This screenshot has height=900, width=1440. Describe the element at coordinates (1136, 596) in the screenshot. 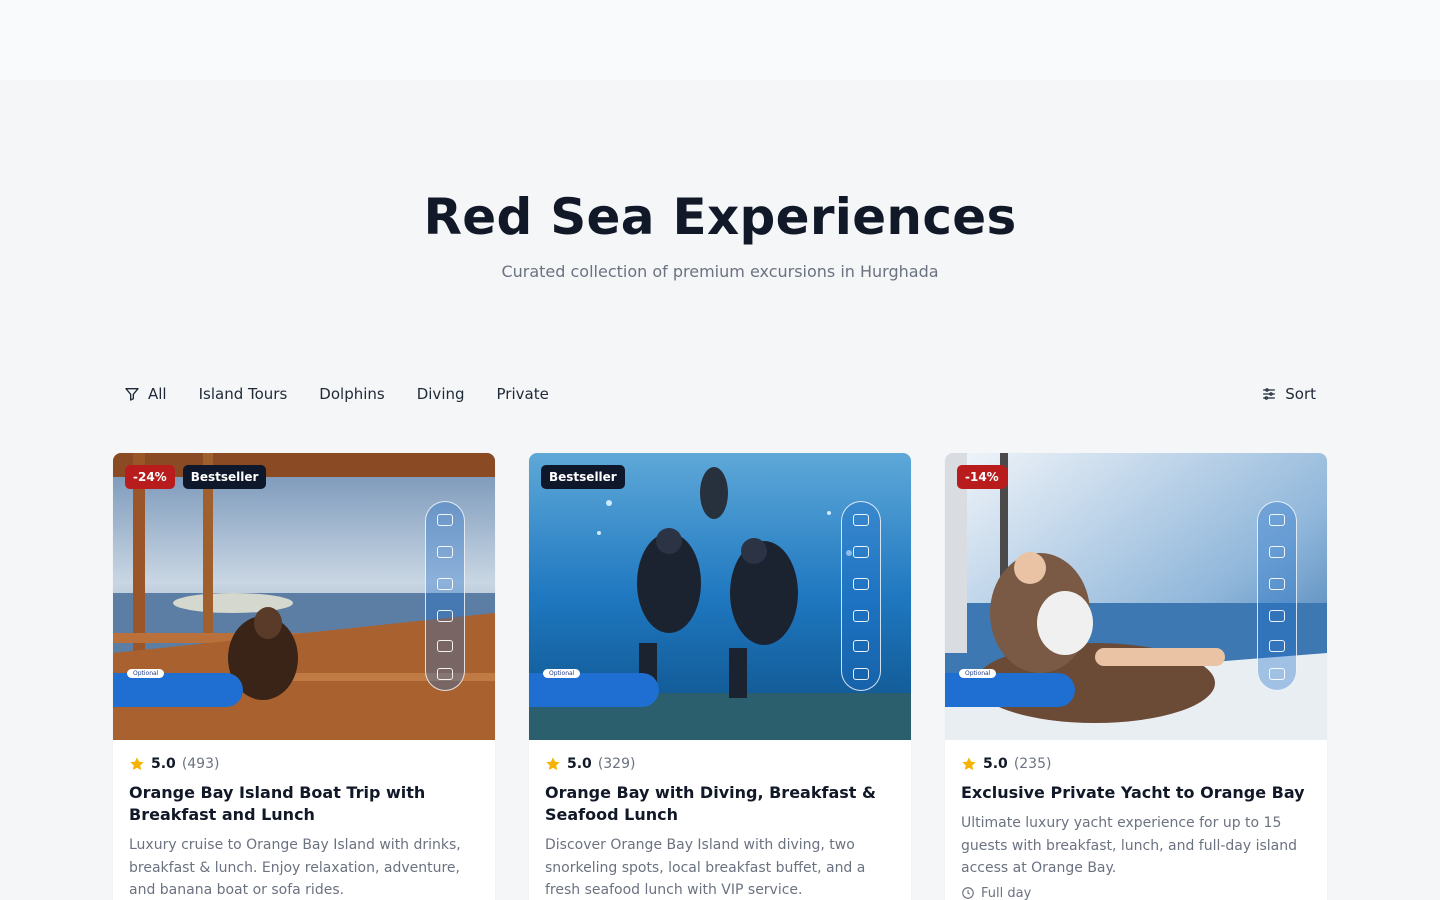

I see `tour-card-image: Optional -14%` at that location.